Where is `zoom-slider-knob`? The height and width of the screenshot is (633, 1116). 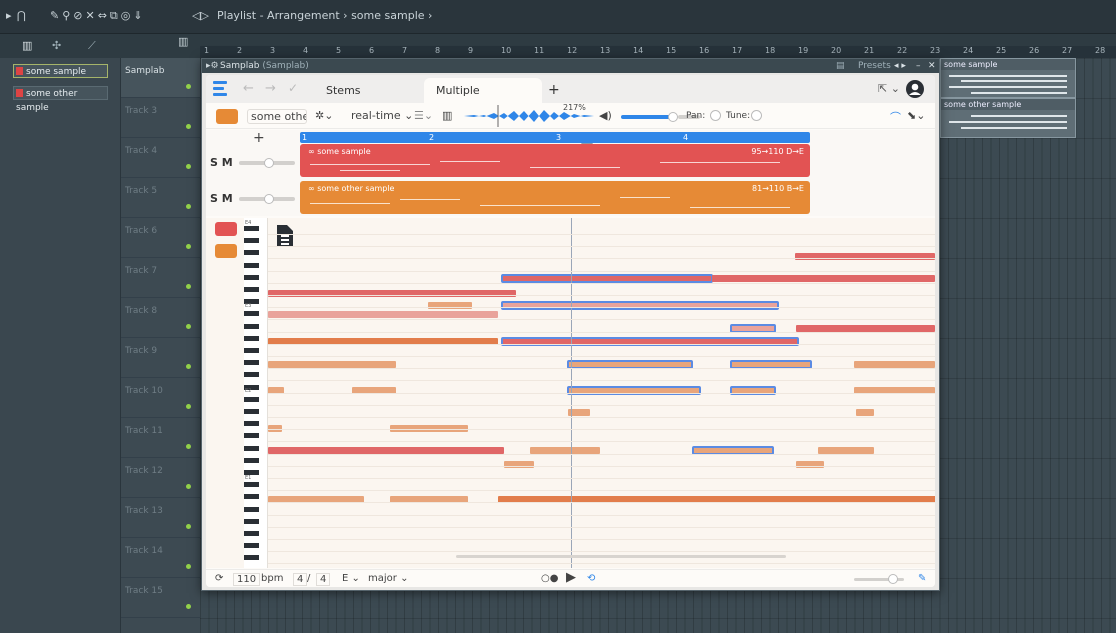 zoom-slider-knob is located at coordinates (893, 579).